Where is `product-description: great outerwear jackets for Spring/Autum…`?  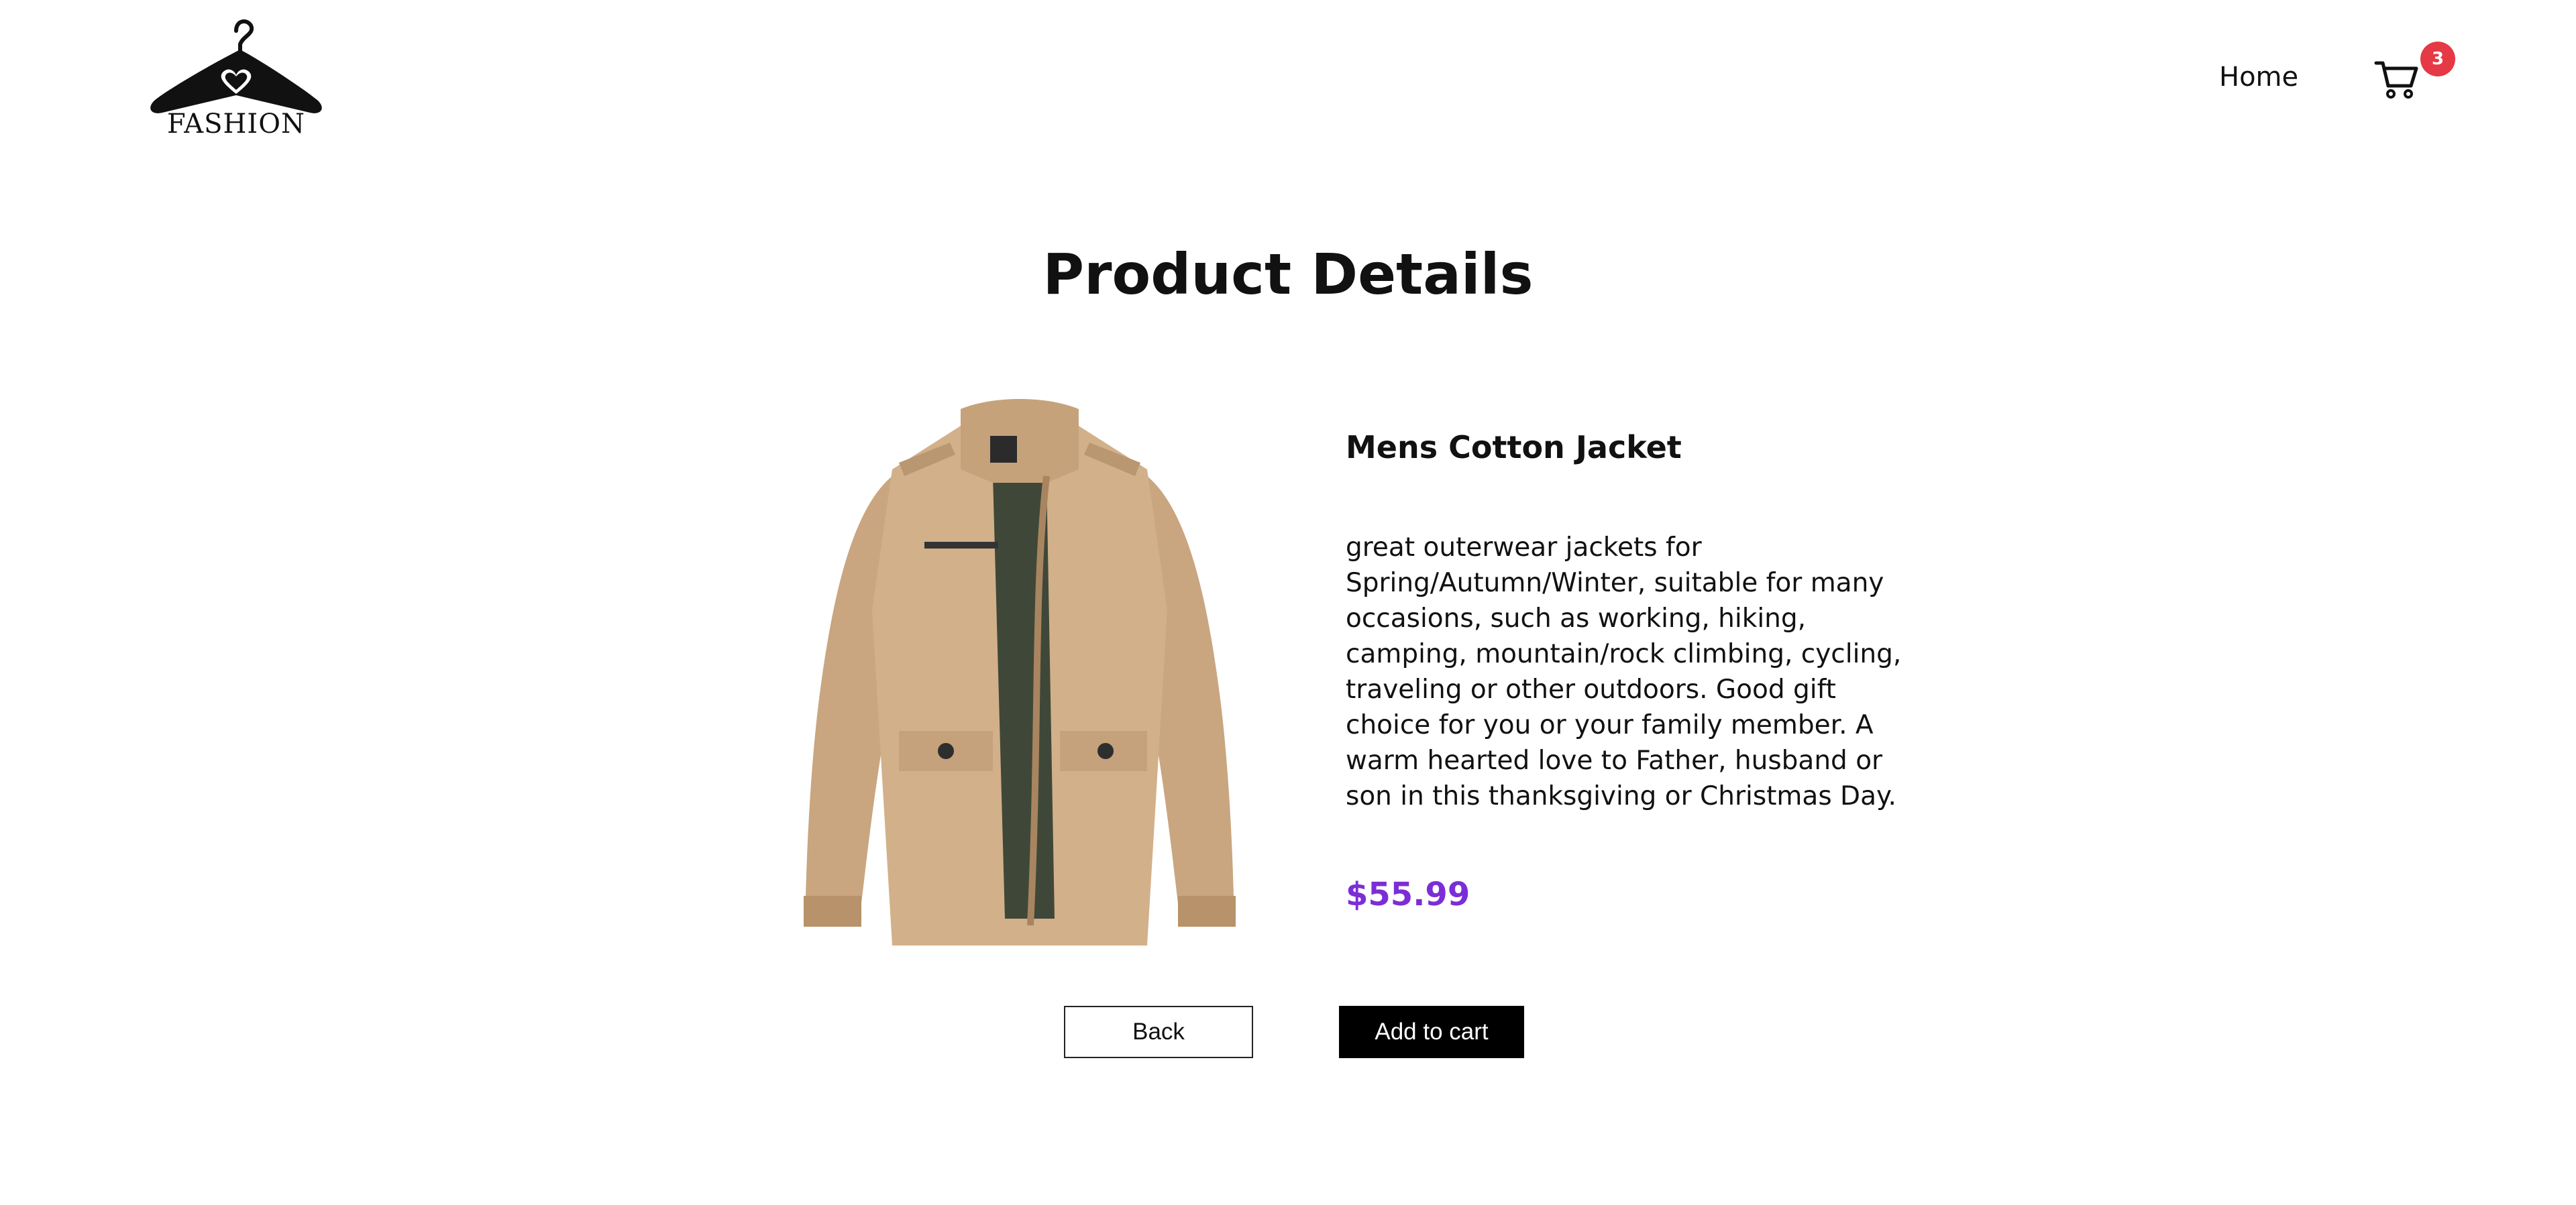
product-description: great outerwear jackets for Spring/Autum… is located at coordinates (1624, 671).